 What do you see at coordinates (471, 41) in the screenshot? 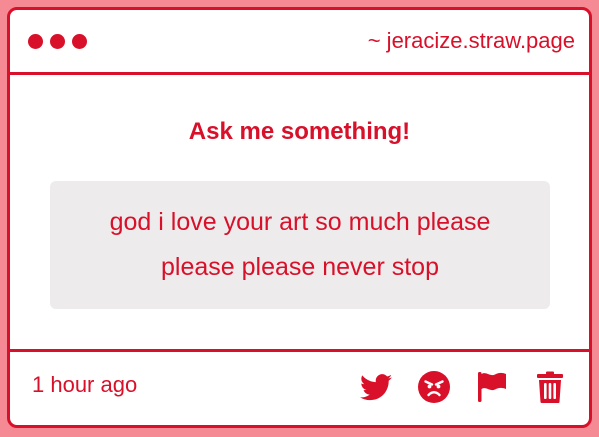
I see `site-link: ~ jeracize.straw.page` at bounding box center [471, 41].